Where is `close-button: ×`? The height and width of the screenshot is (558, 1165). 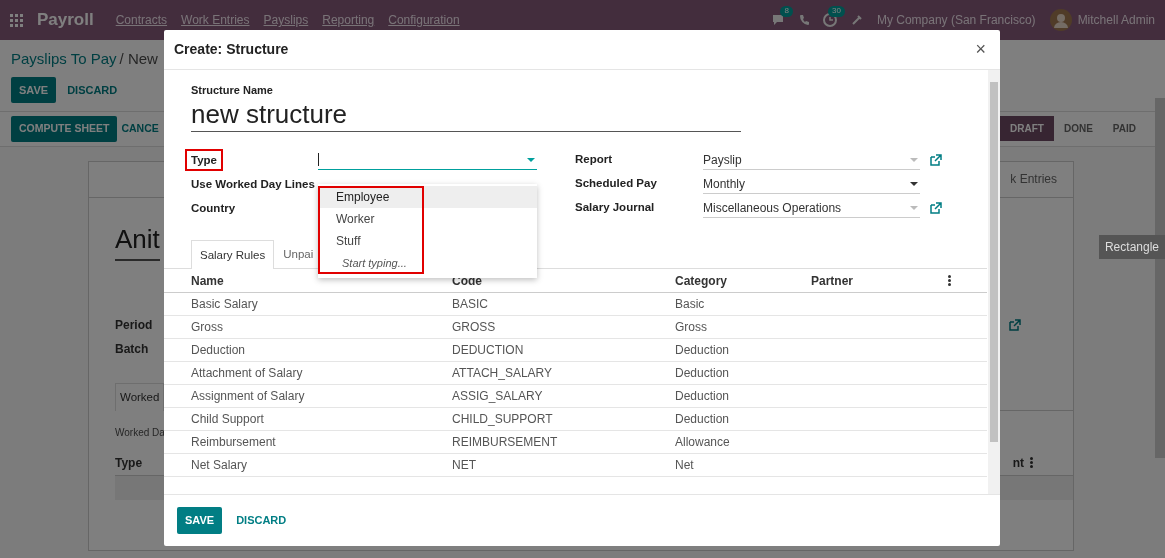
close-button: × is located at coordinates (980, 49).